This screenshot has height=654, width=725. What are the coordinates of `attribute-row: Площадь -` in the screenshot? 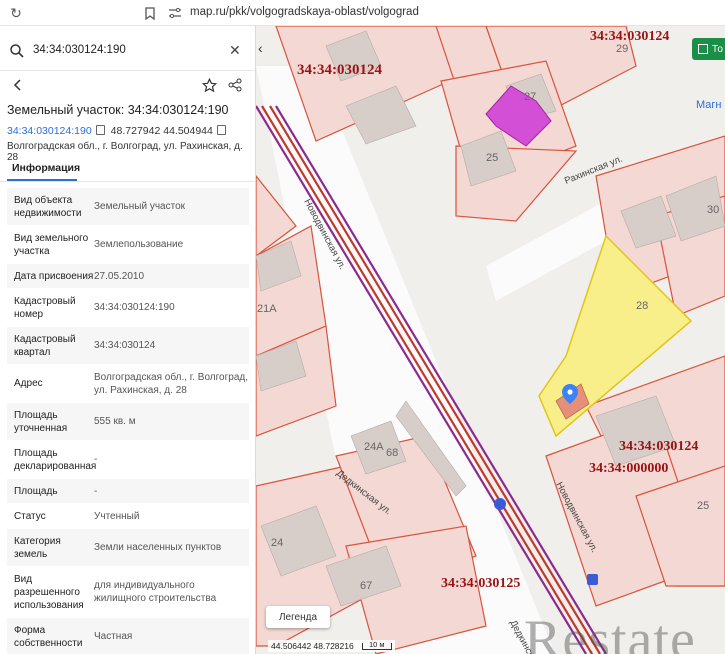 It's located at (128, 491).